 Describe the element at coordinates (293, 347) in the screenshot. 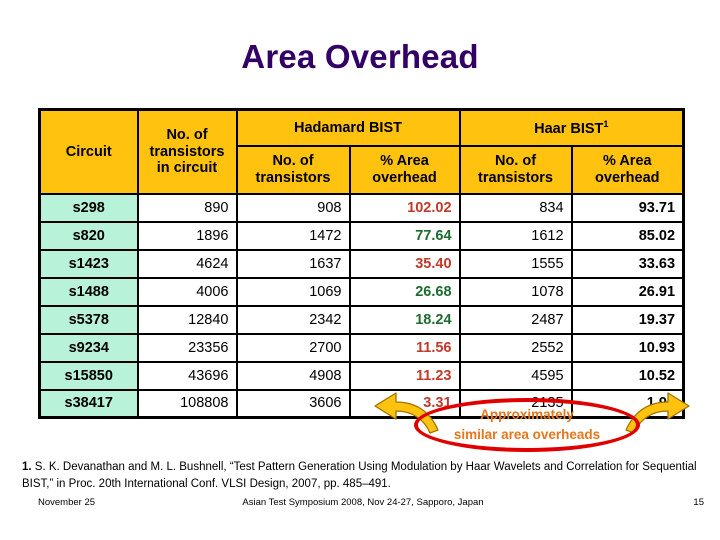

I see `cell-hadamard-transistors: 2700` at that location.